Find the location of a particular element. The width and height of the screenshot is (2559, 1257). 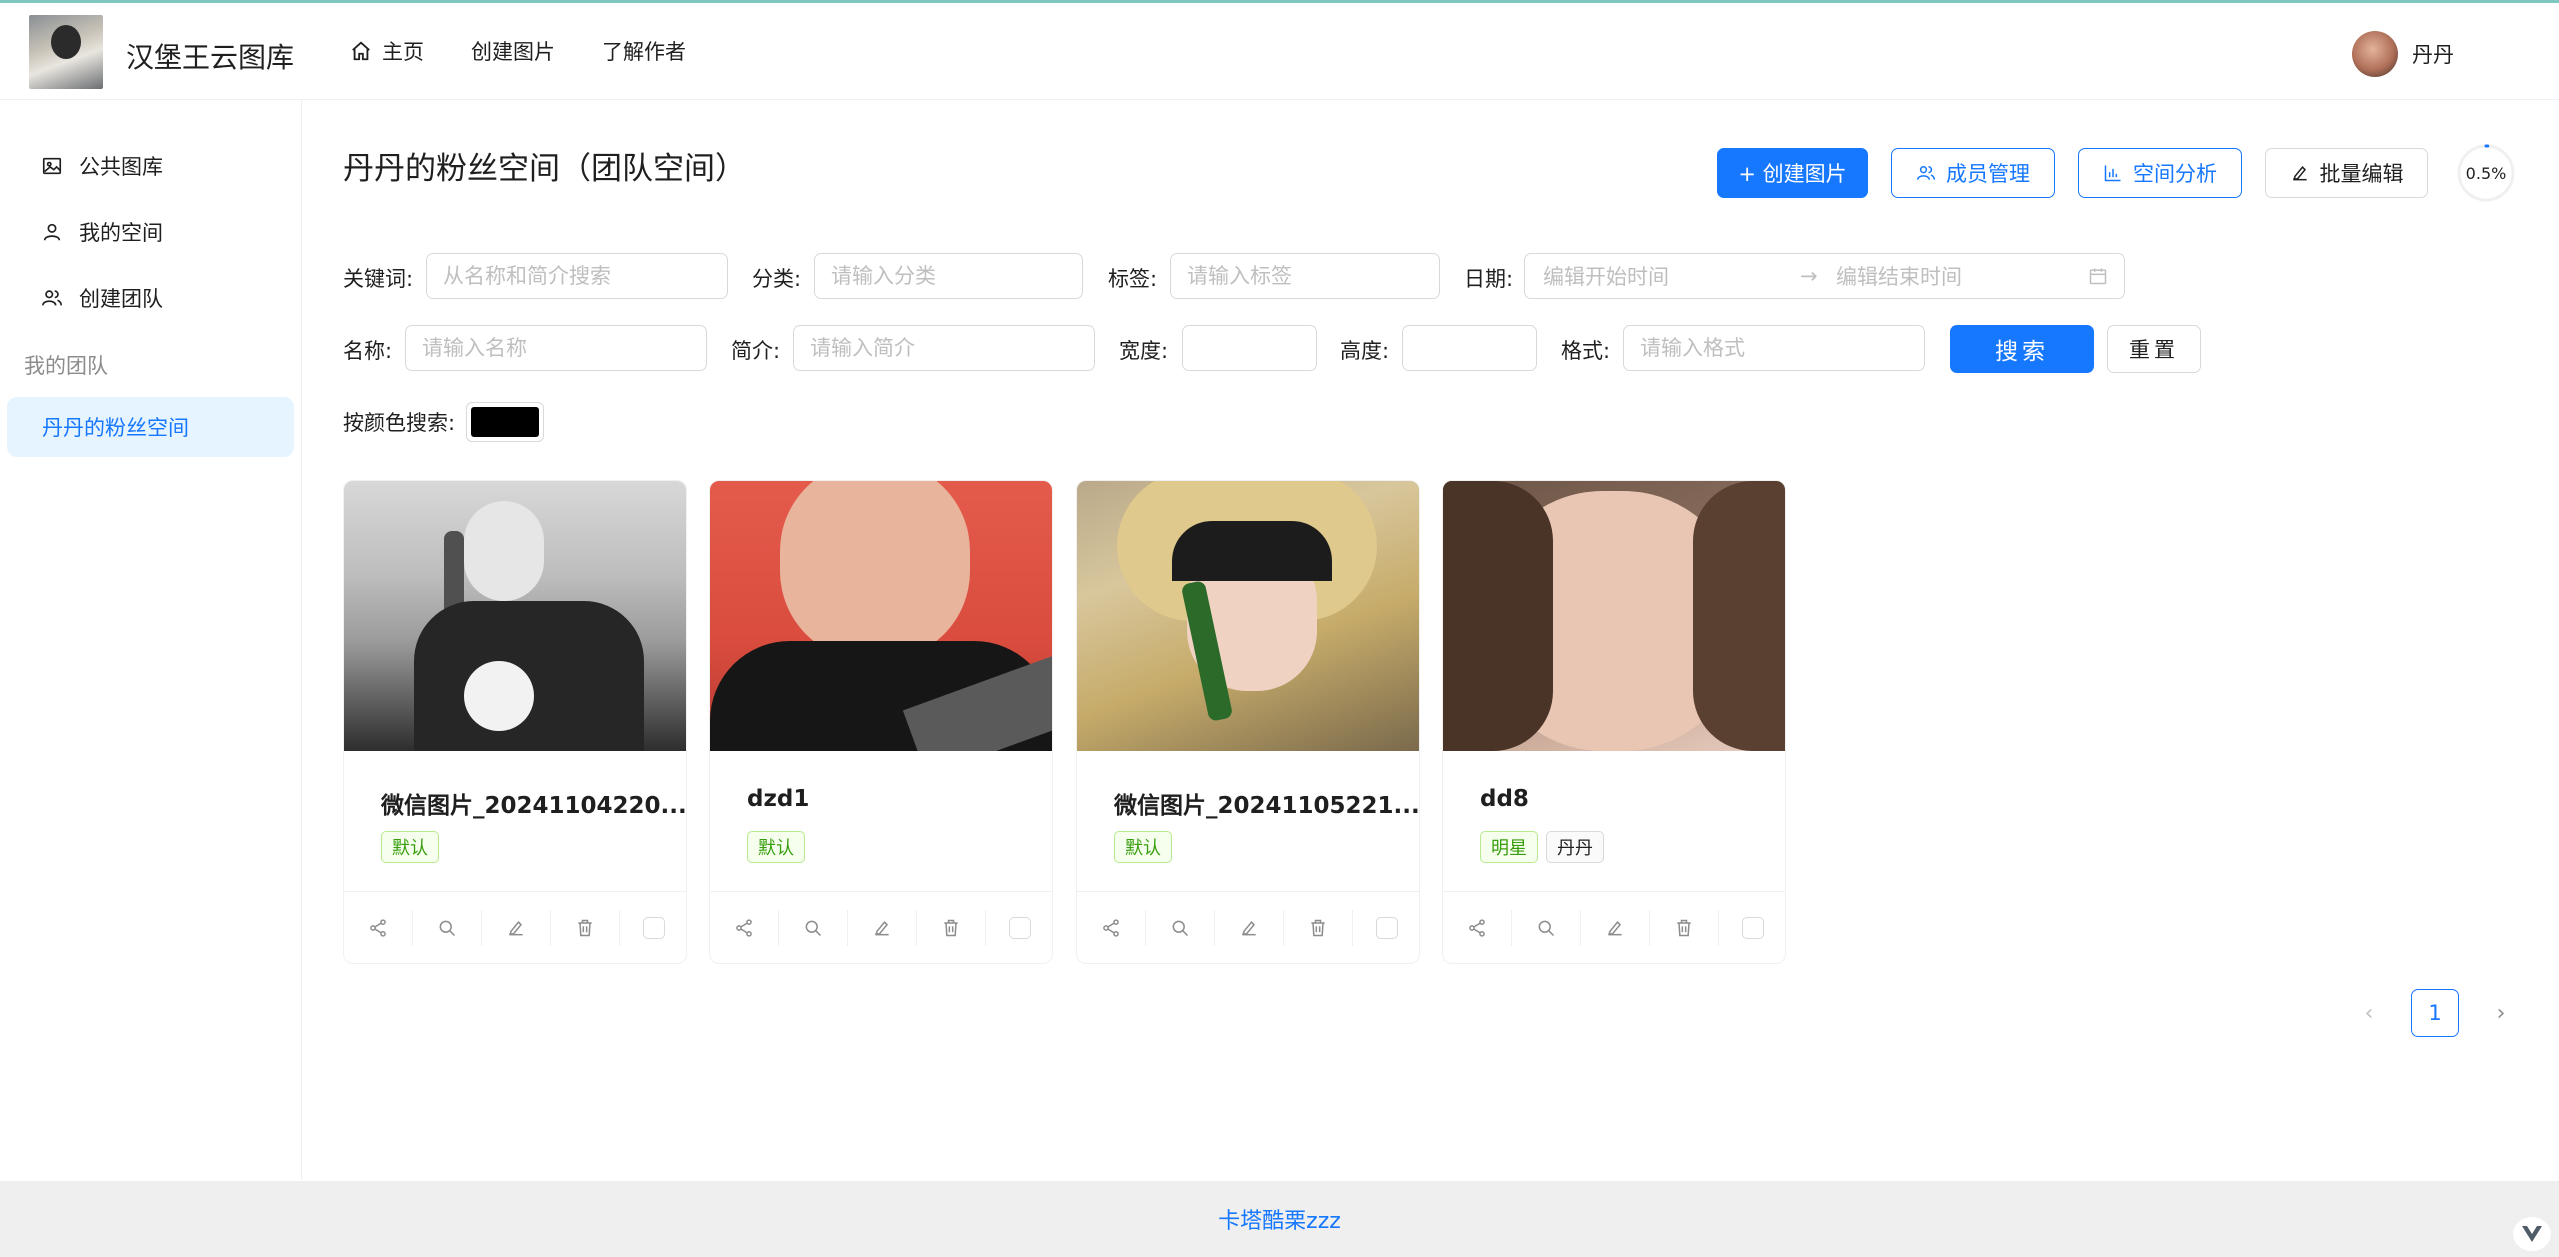

tag-list: 默认 is located at coordinates (1143, 847).